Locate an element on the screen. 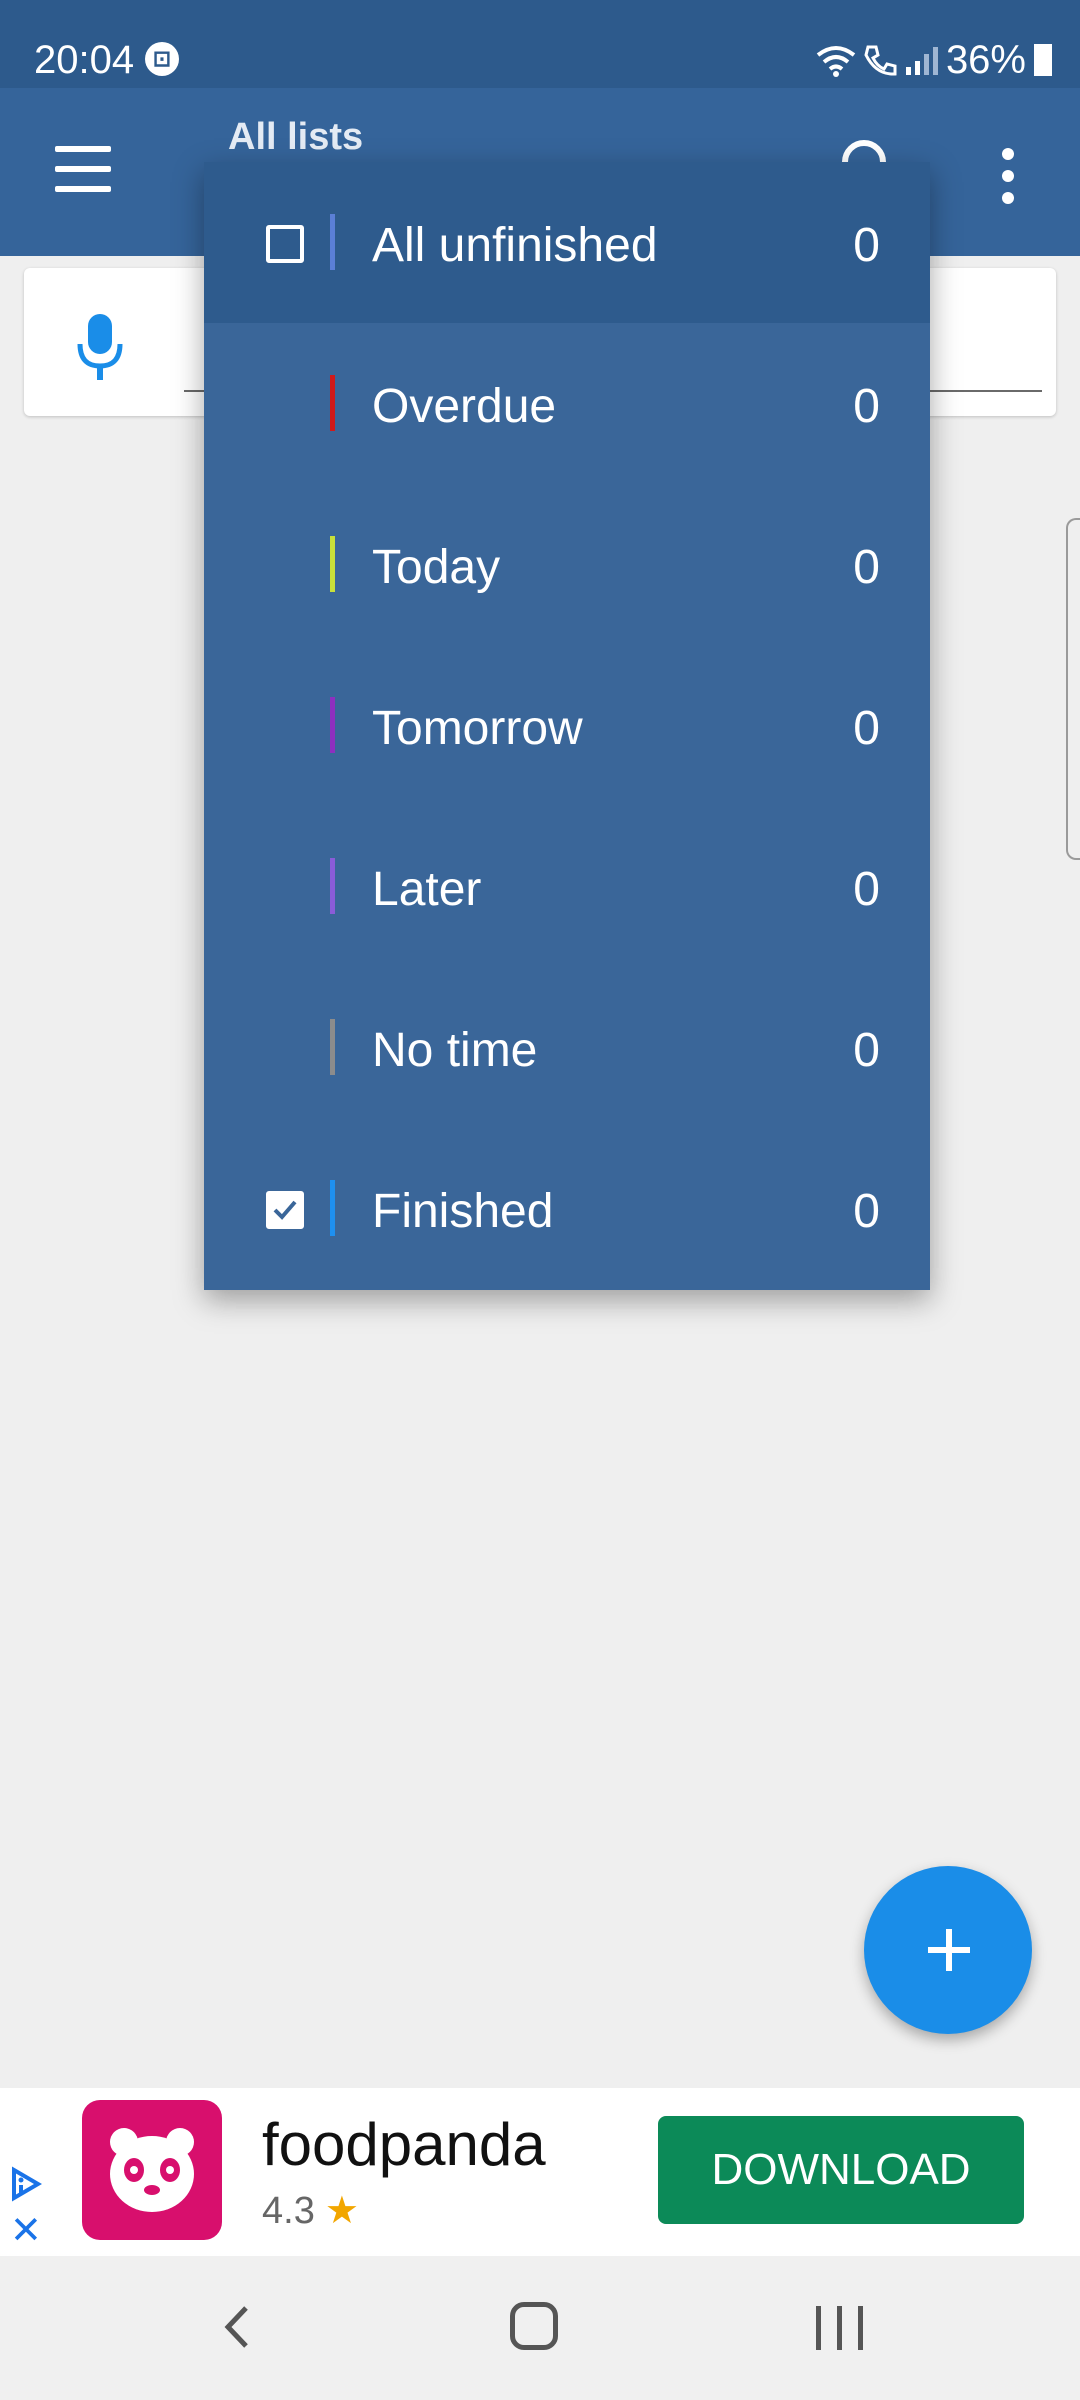 The width and height of the screenshot is (1080, 2400). item-label: No time is located at coordinates (455, 1050).